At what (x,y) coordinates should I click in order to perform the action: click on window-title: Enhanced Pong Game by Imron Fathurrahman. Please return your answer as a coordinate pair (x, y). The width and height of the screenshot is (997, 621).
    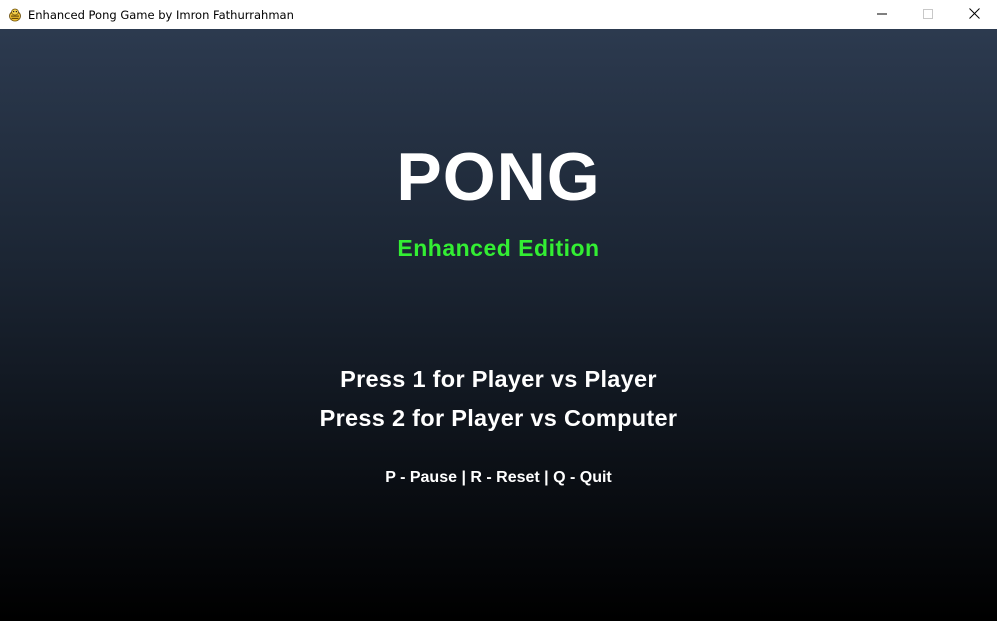
    Looking at the image, I should click on (161, 14).